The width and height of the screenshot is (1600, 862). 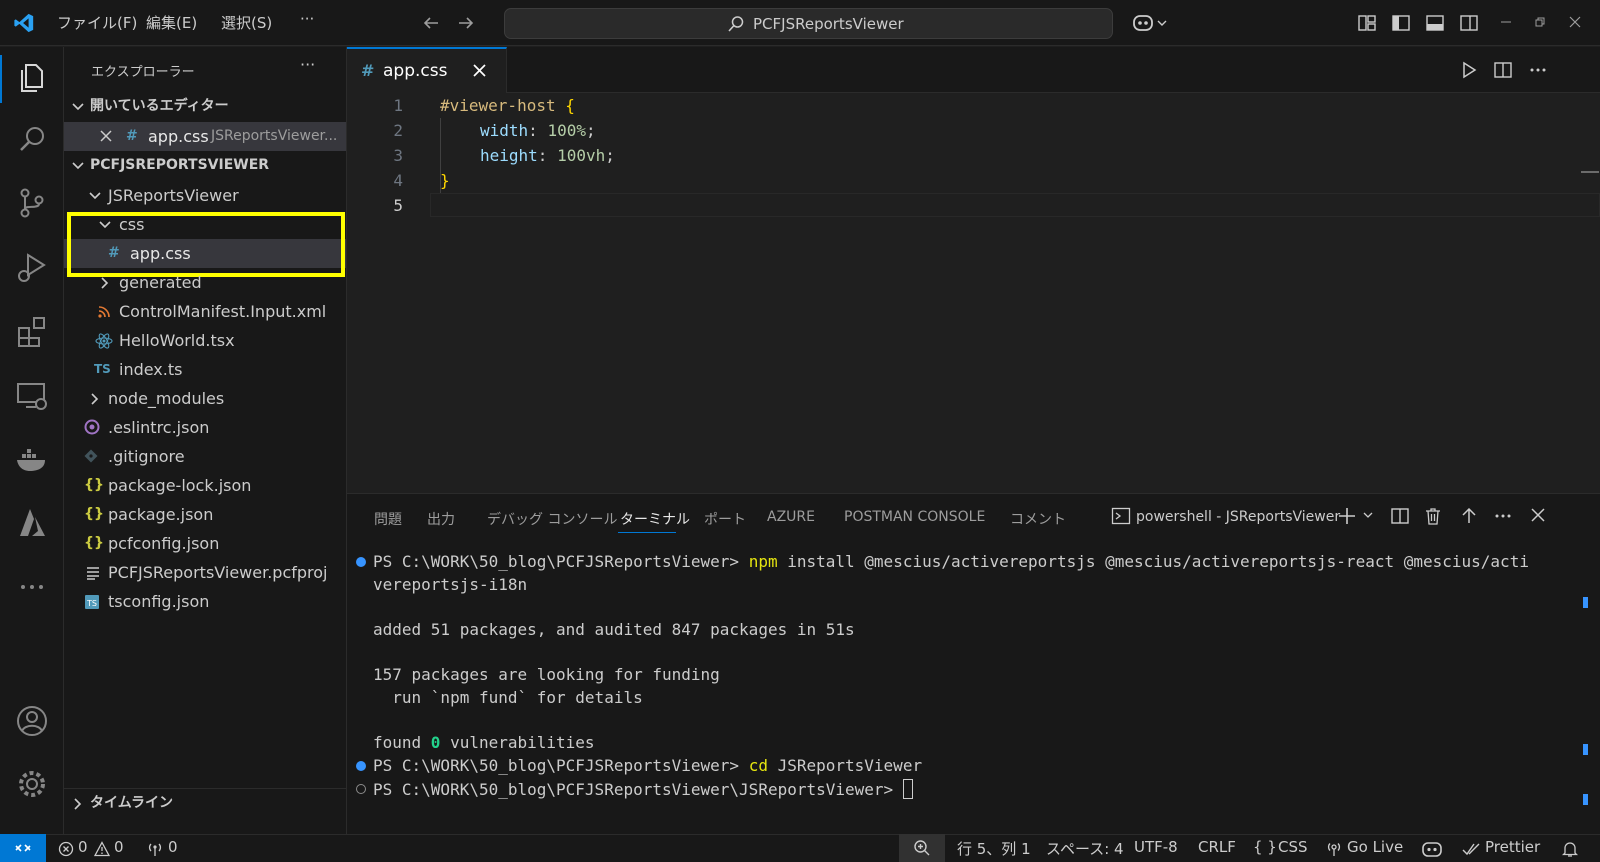 What do you see at coordinates (1293, 847) in the screenshot?
I see `language-mode: CSS` at bounding box center [1293, 847].